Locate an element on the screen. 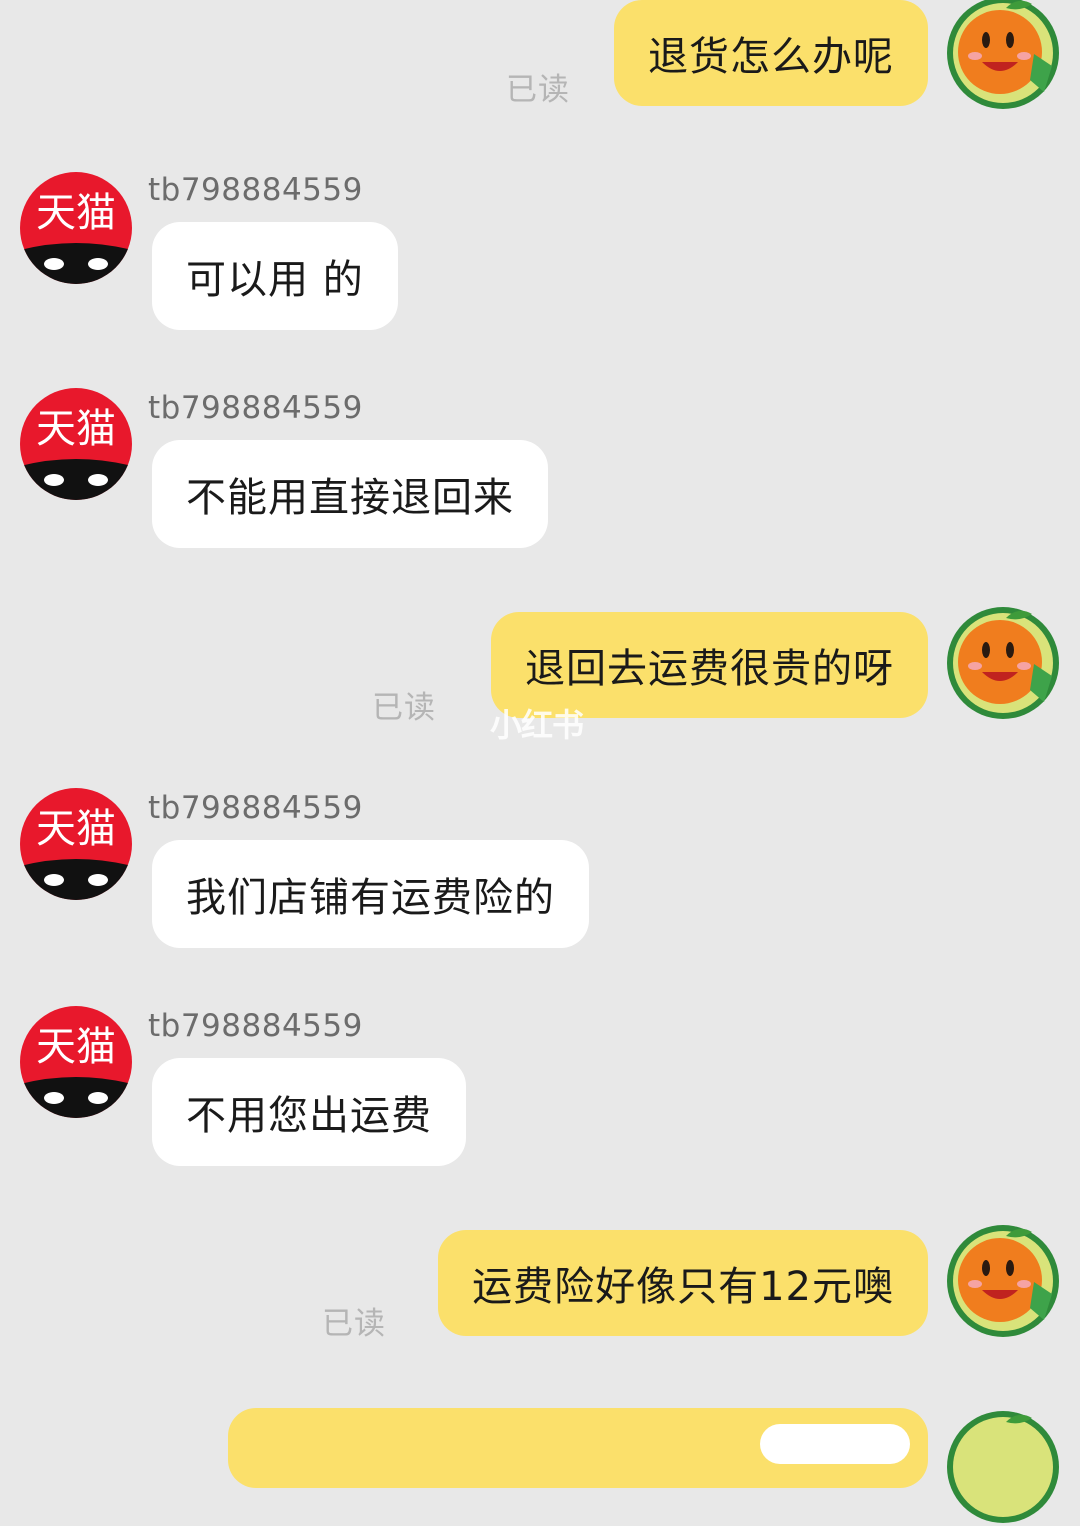 The width and height of the screenshot is (1080, 1526). shop-message-bubble: 我们店铺有运费险的 is located at coordinates (370, 894).